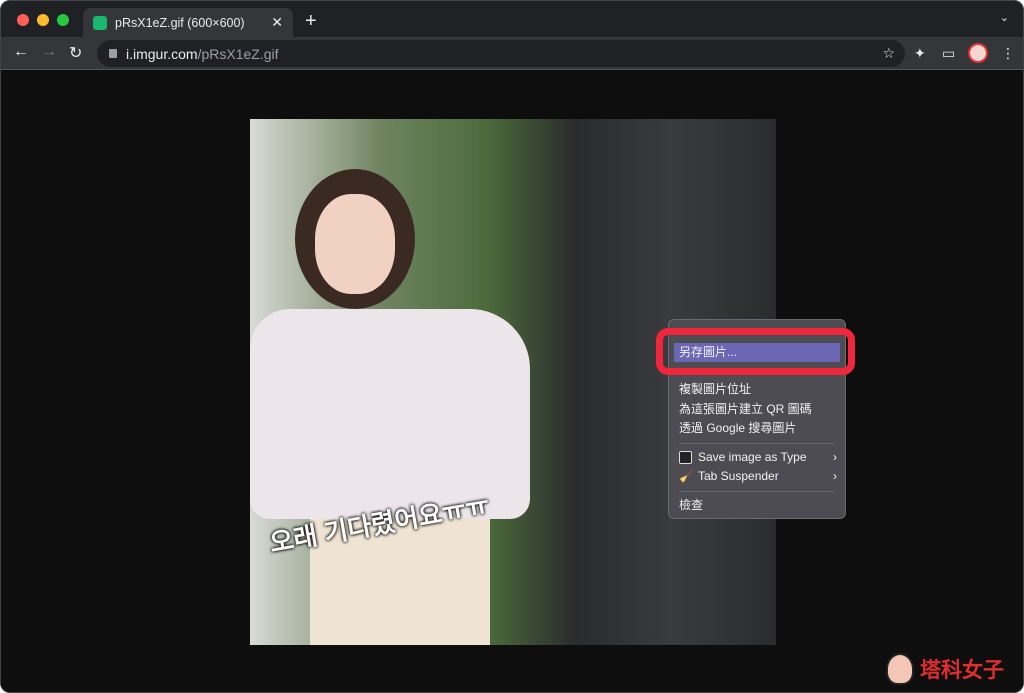 This screenshot has height=693, width=1024. I want to click on watermark-avatar-icon, so click(900, 669).